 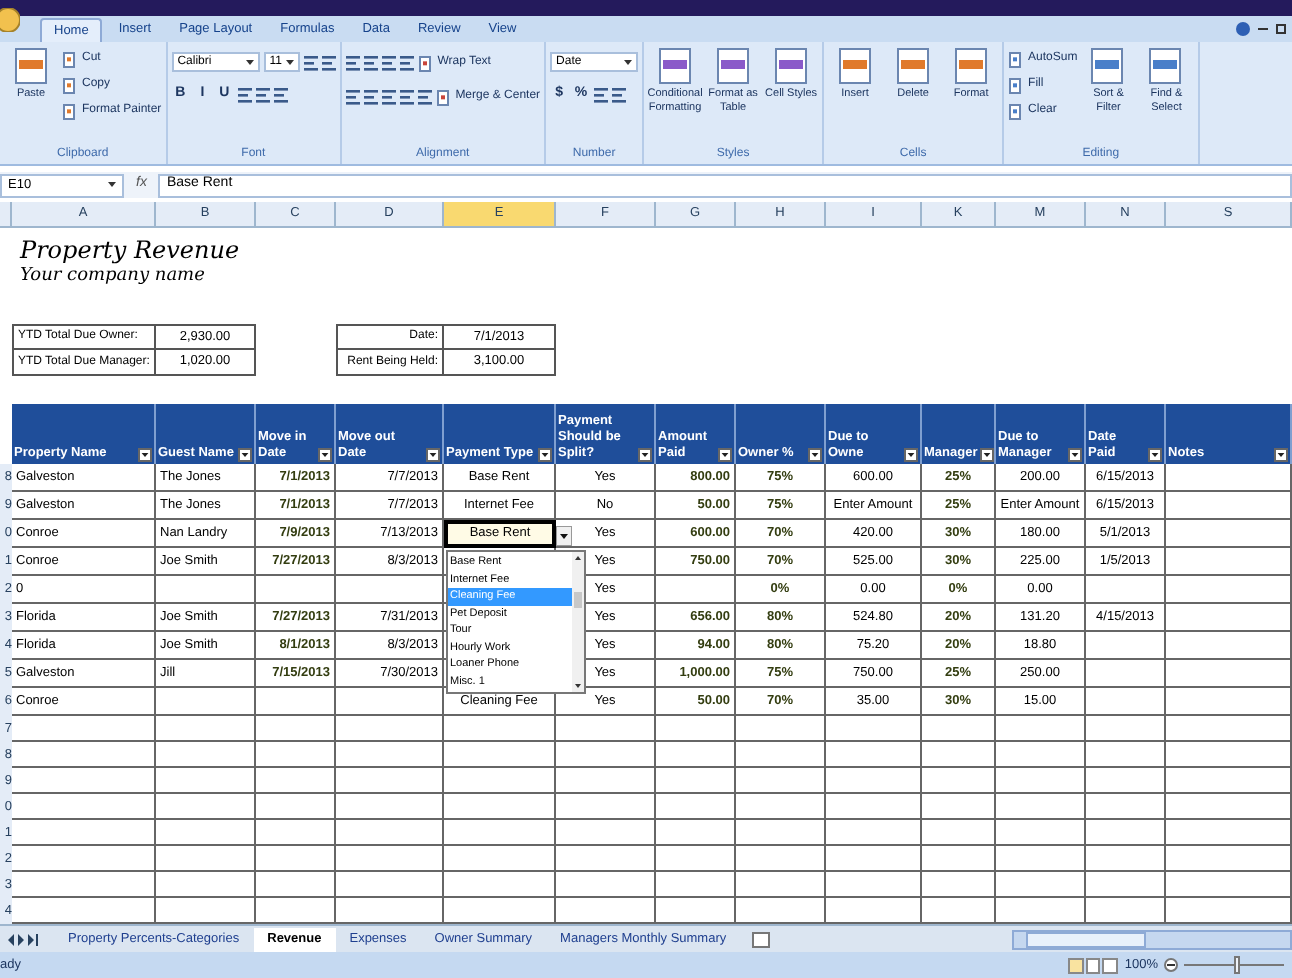 What do you see at coordinates (113, 276) in the screenshot?
I see `sheet-subtitle: Your company name` at bounding box center [113, 276].